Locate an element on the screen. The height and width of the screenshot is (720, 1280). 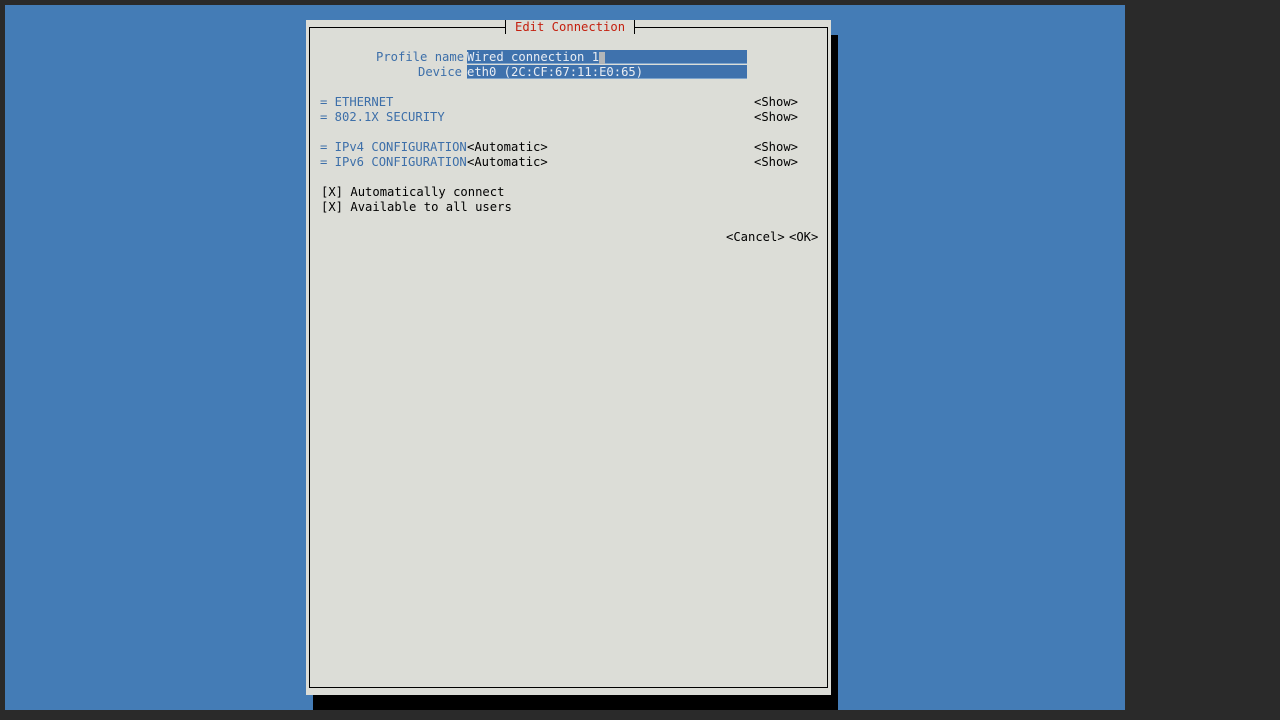
dialog-shadow-right is located at coordinates (834, 372).